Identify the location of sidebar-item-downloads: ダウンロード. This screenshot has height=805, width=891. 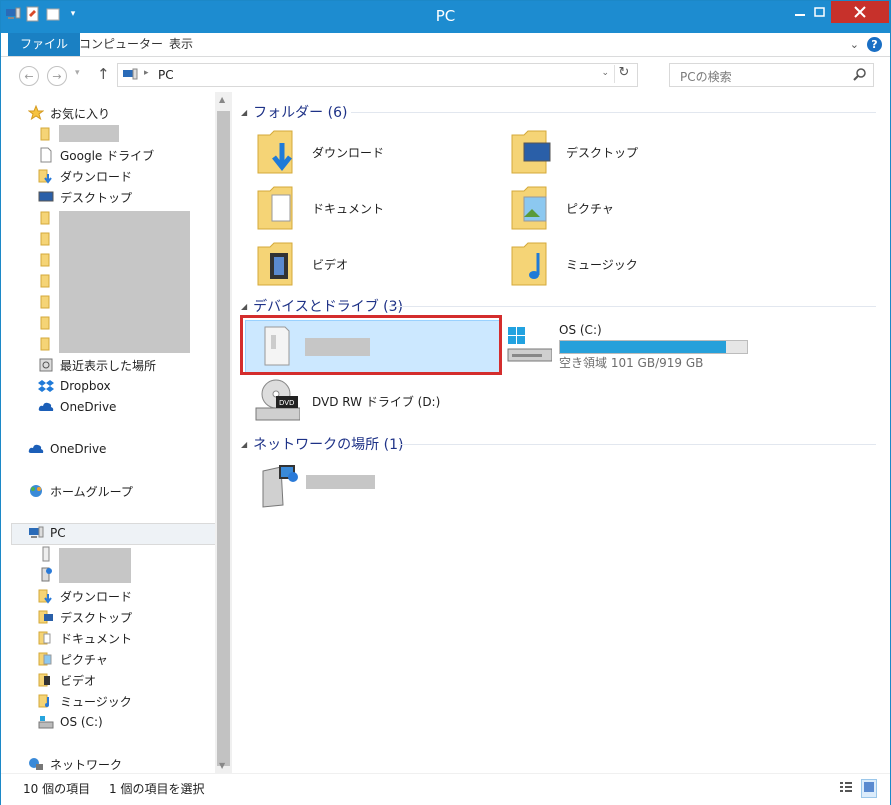
(85, 176).